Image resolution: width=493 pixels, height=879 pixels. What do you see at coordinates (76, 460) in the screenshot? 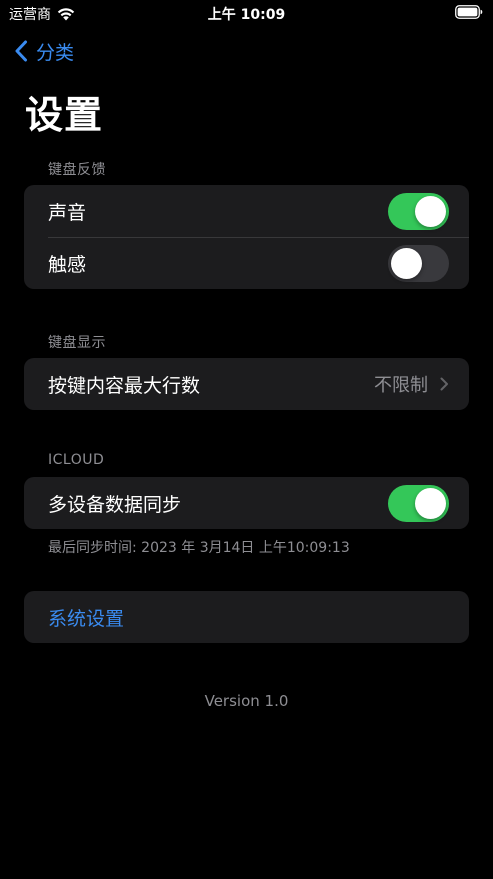
I see `section-header-icloud: ICLOUD` at bounding box center [76, 460].